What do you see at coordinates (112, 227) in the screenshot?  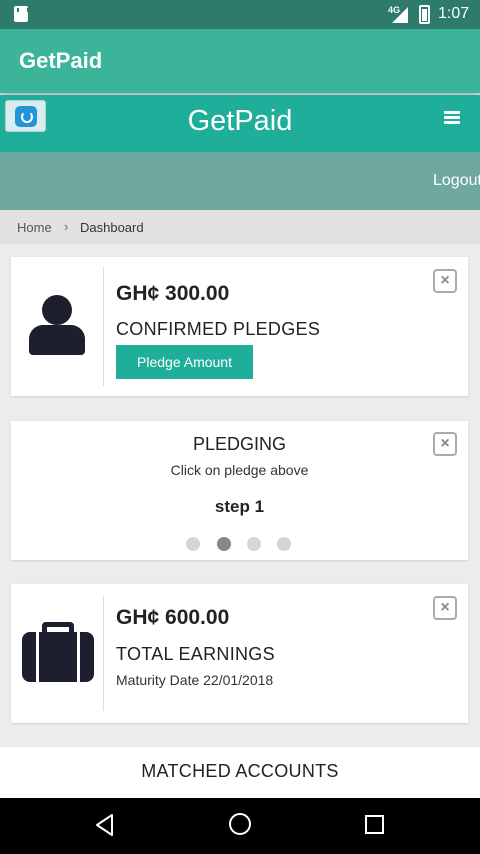 I see `breadcrumb-current: Dashboard` at bounding box center [112, 227].